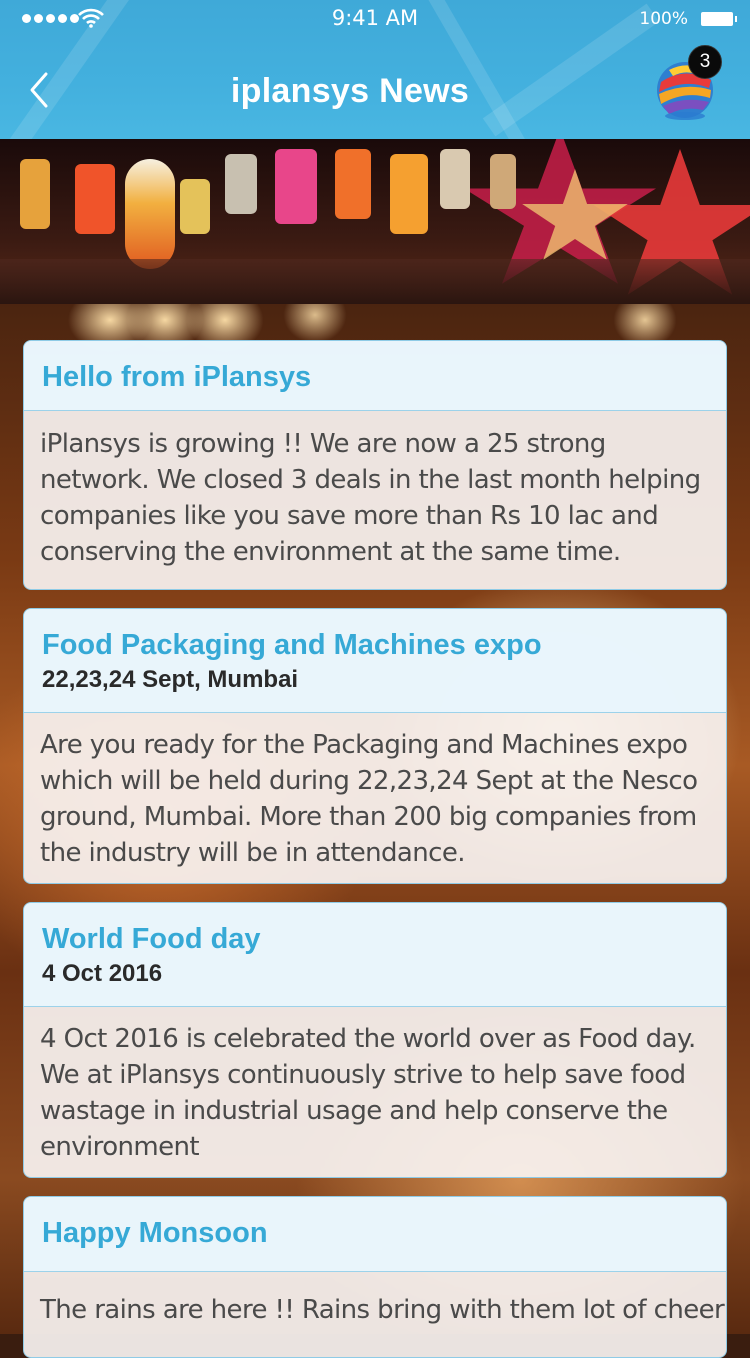 The image size is (750, 1358). What do you see at coordinates (375, 221) in the screenshot?
I see `banner-image` at bounding box center [375, 221].